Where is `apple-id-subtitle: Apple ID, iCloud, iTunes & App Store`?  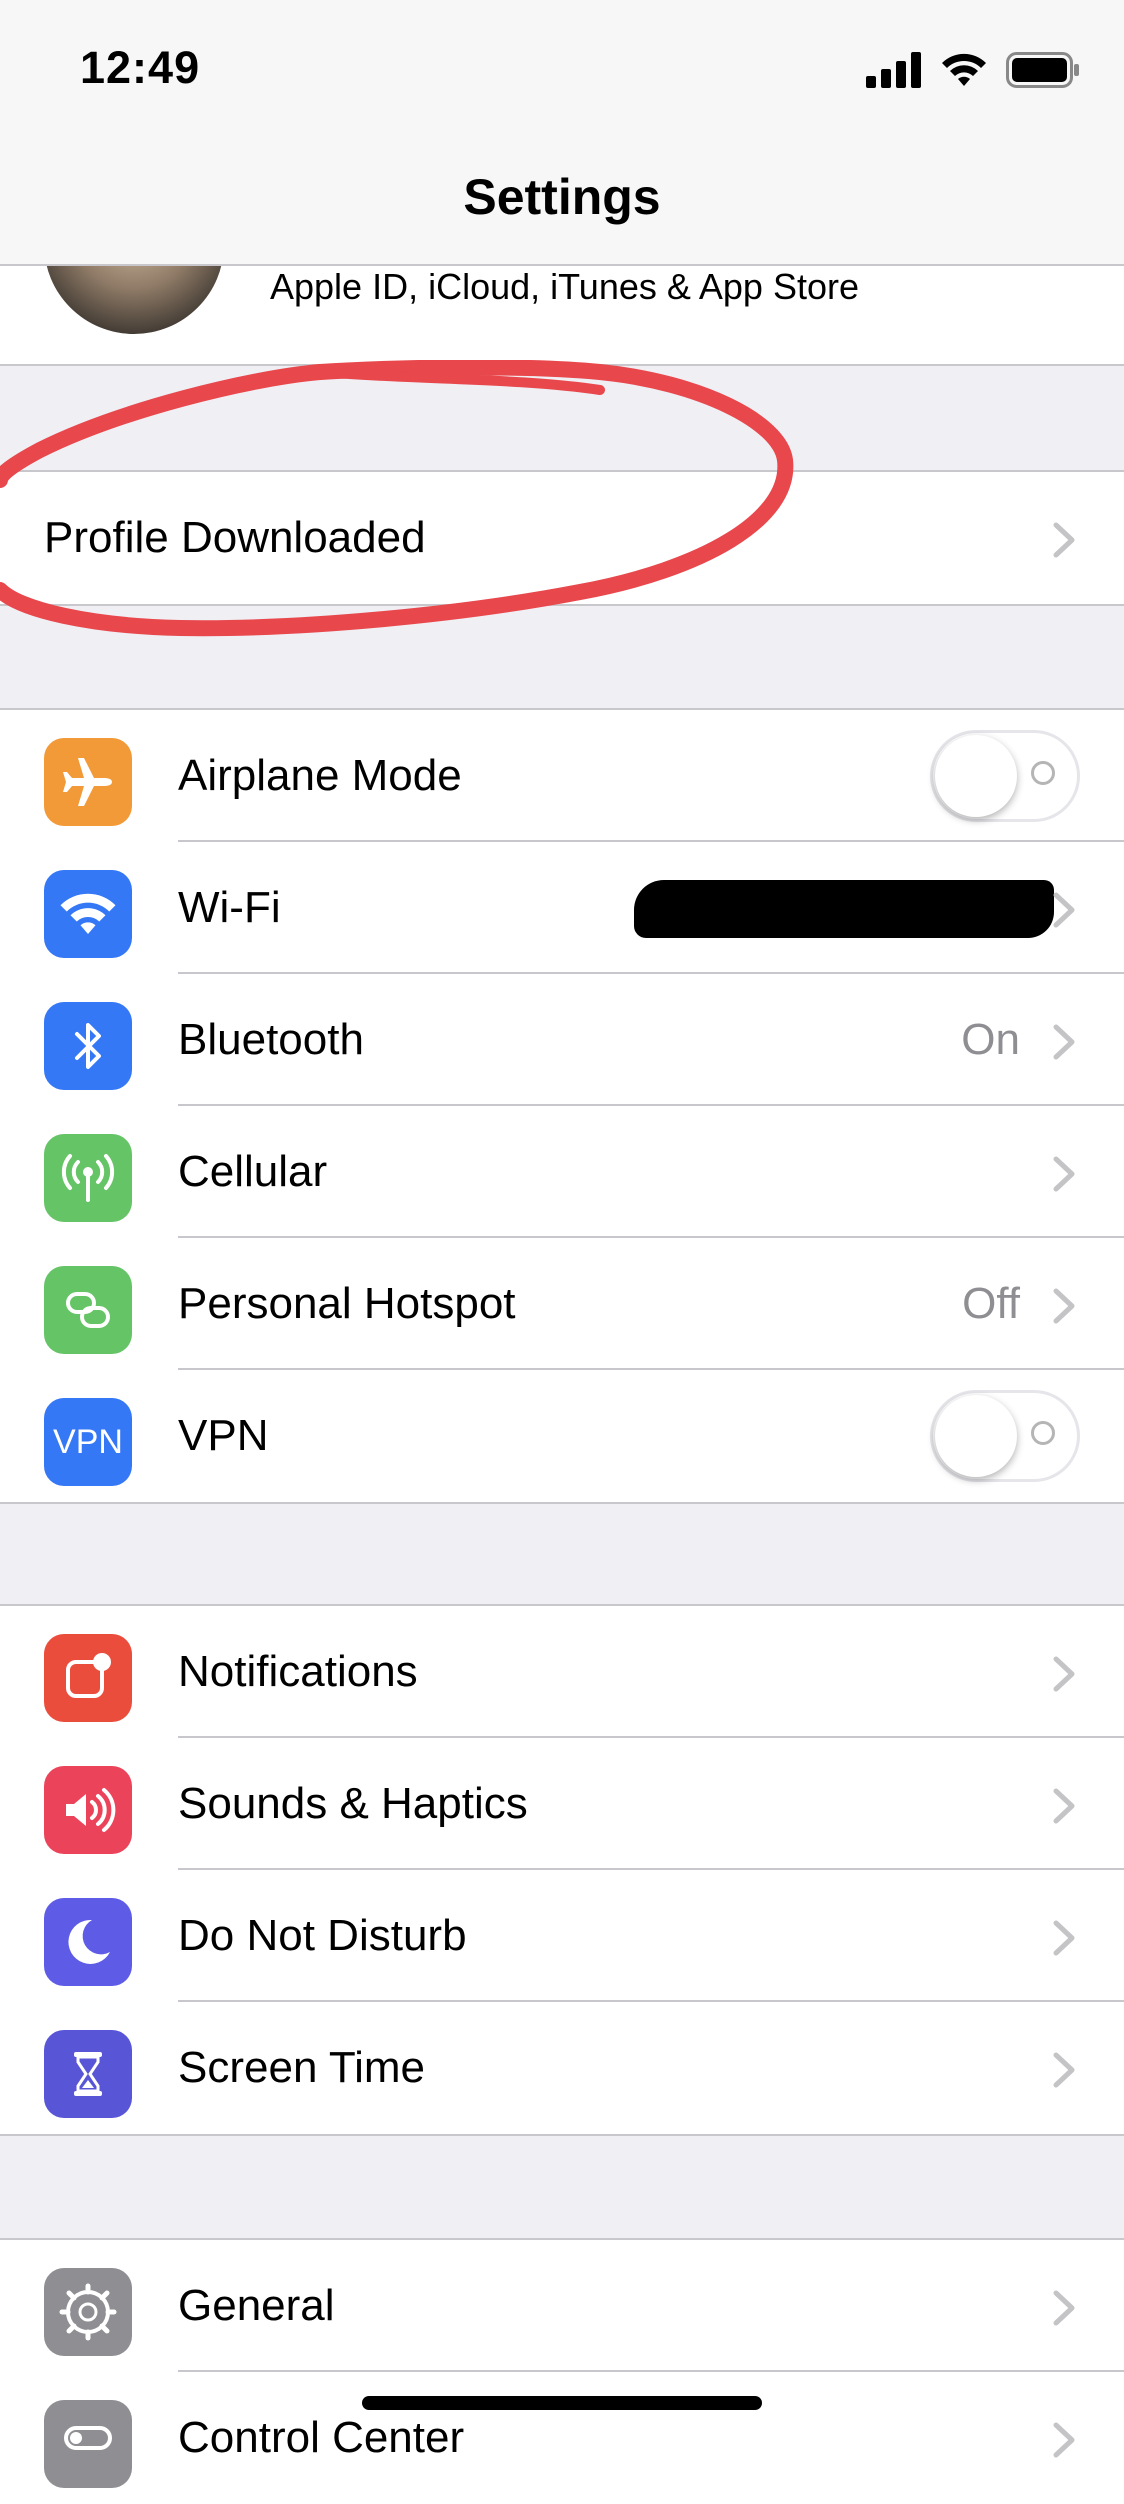 apple-id-subtitle: Apple ID, iCloud, iTunes & App Store is located at coordinates (564, 286).